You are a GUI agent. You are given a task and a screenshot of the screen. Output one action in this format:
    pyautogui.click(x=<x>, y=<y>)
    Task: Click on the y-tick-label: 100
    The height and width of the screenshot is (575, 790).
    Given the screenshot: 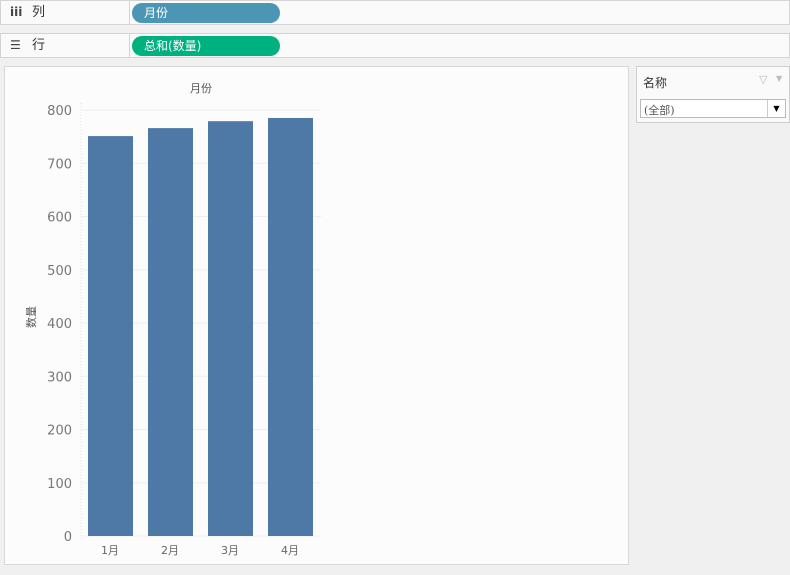 What is the action you would take?
    pyautogui.click(x=59, y=484)
    